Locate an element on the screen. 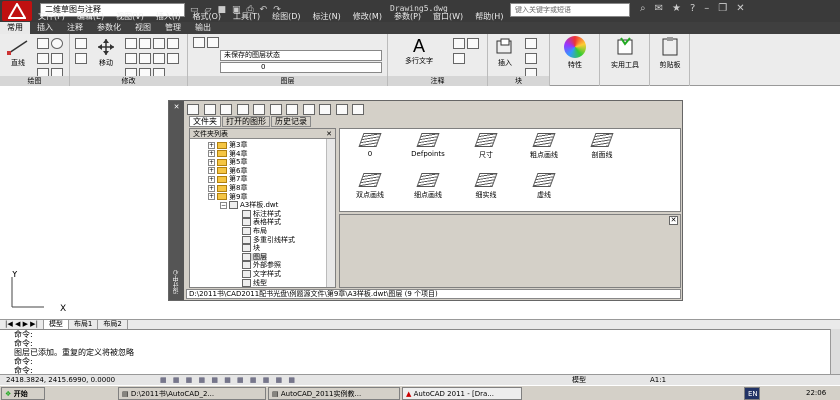 The image size is (840, 400). clipboard-panel: 剪贴板 is located at coordinates (670, 60).